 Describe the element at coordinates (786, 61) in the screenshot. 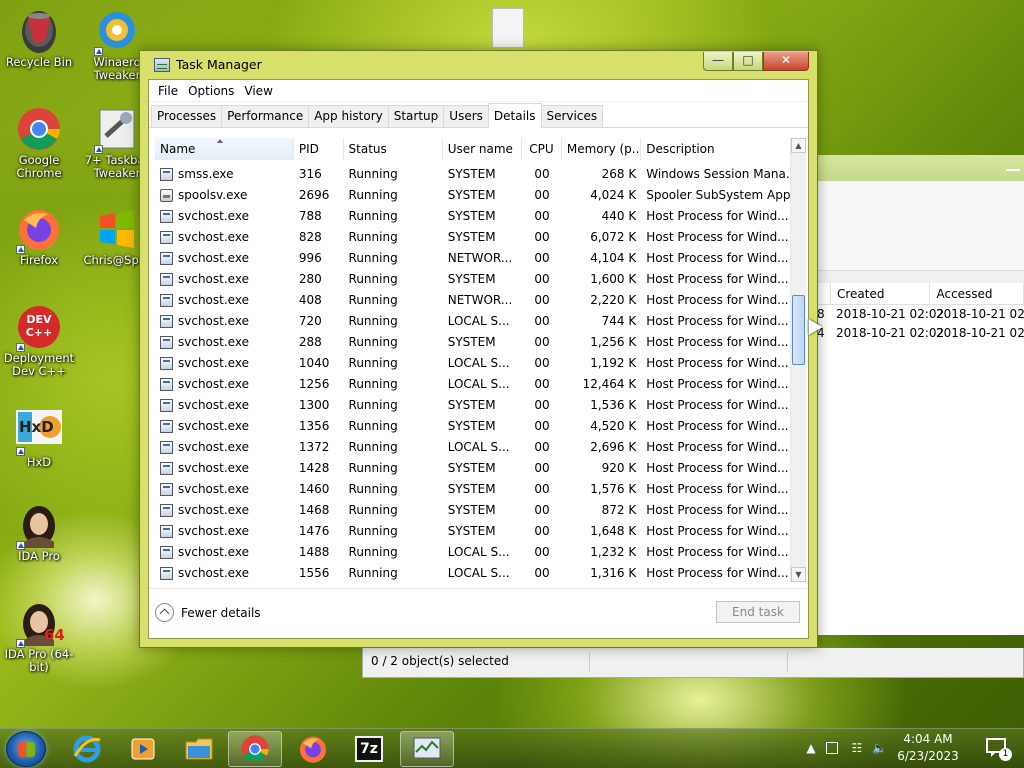

I see `close-button: ✕` at that location.